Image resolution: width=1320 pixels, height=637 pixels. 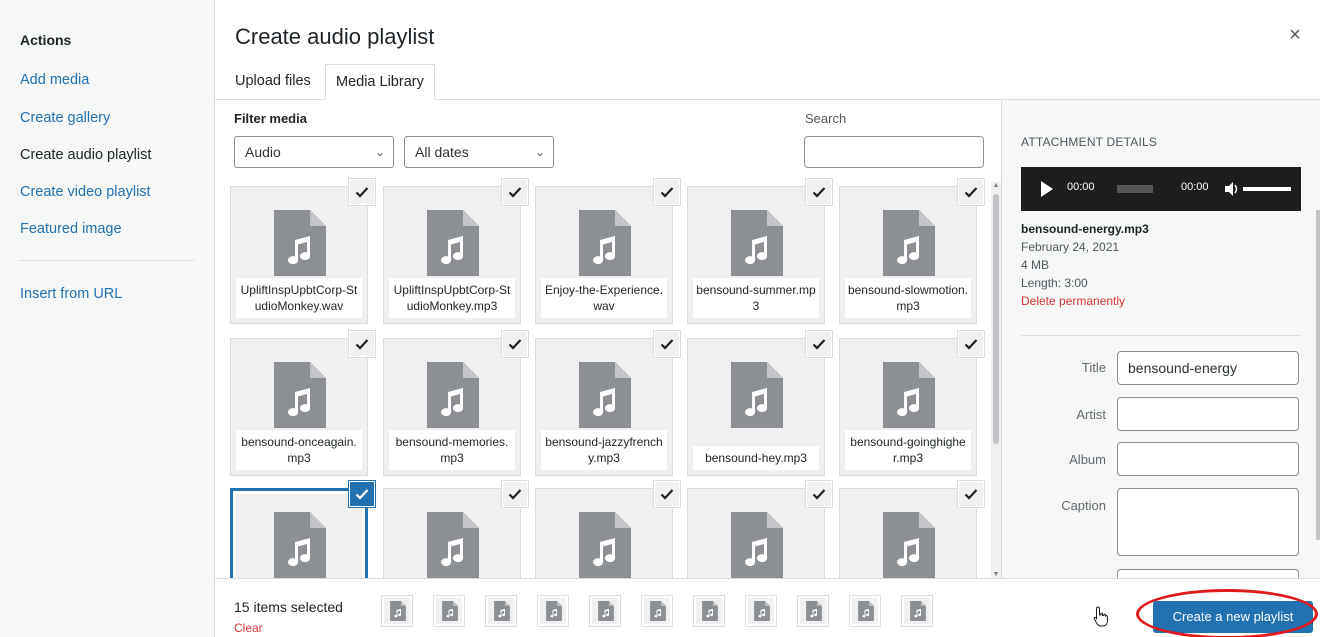 I want to click on sidebar-item-create-video-playlist: Create video playlist, so click(x=85, y=192).